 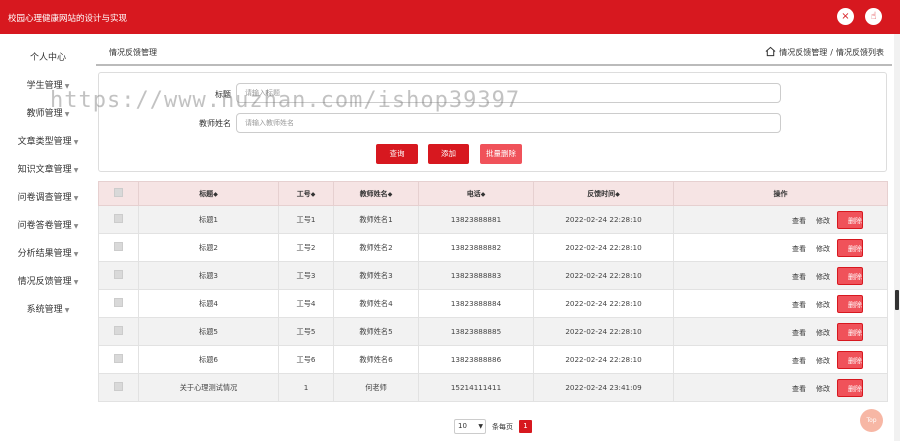 What do you see at coordinates (860, 52) in the screenshot?
I see `breadcrumb-current: 情况反馈列表` at bounding box center [860, 52].